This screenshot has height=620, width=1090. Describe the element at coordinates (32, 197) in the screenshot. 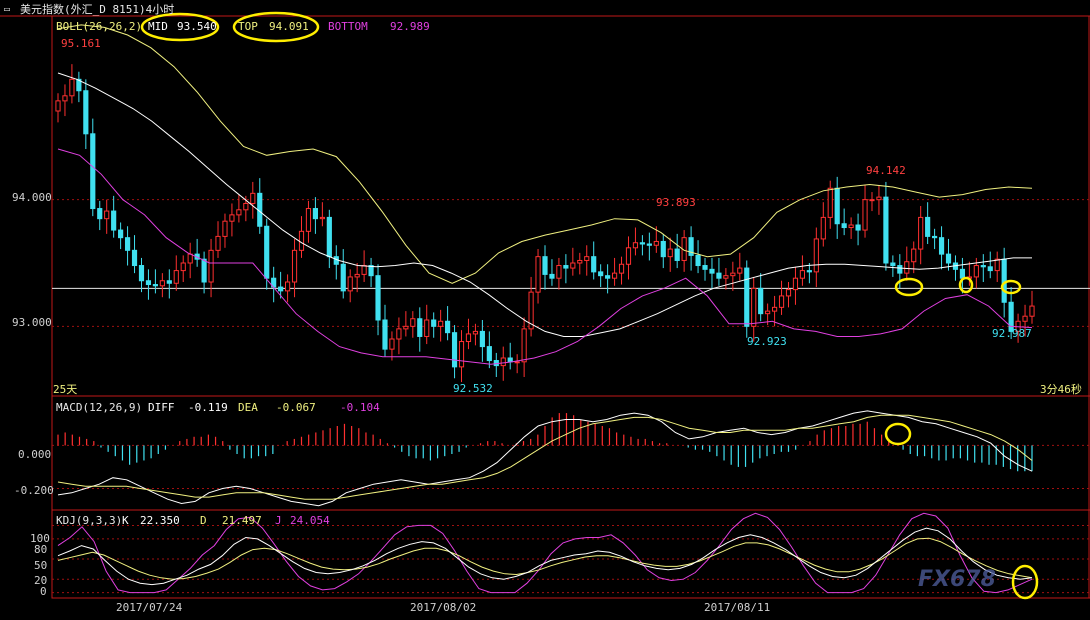

I see `main-y-tick-94: 94.000` at that location.